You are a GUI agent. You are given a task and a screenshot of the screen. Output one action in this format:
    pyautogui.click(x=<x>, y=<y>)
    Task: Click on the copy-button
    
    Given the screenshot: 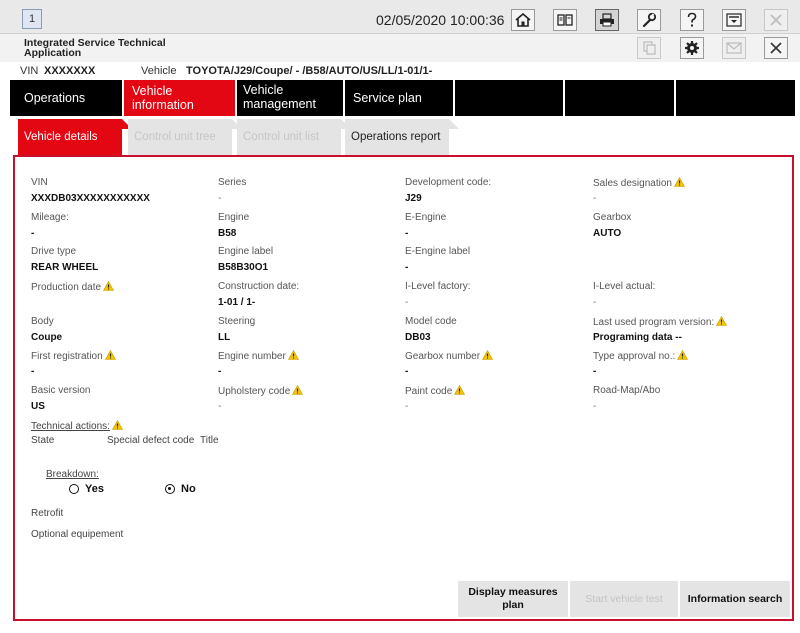 What is the action you would take?
    pyautogui.click(x=649, y=48)
    